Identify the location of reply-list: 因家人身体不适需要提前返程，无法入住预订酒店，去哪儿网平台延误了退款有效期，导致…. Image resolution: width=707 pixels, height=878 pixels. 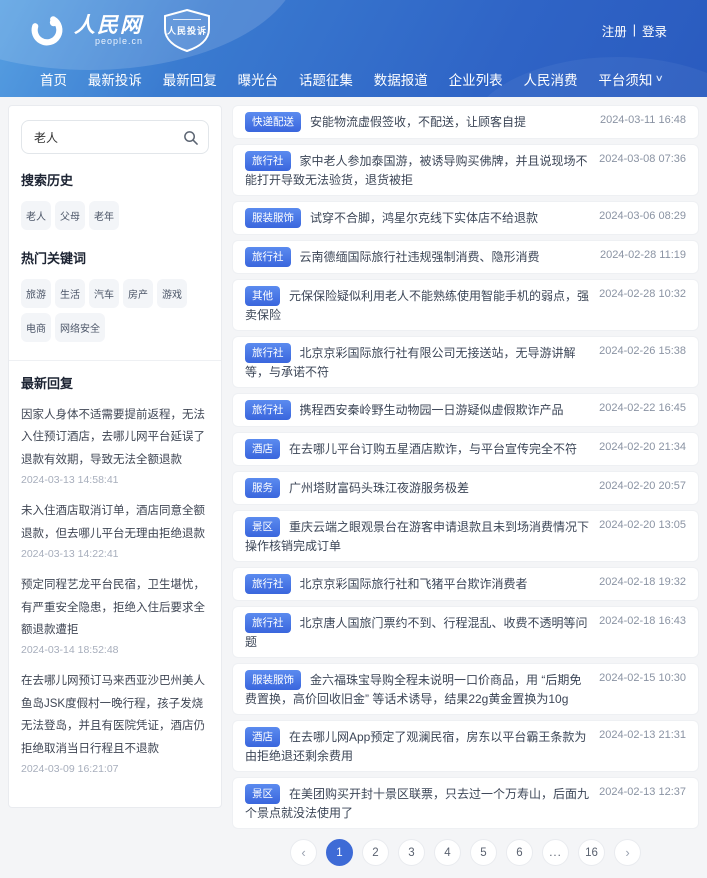
(115, 589).